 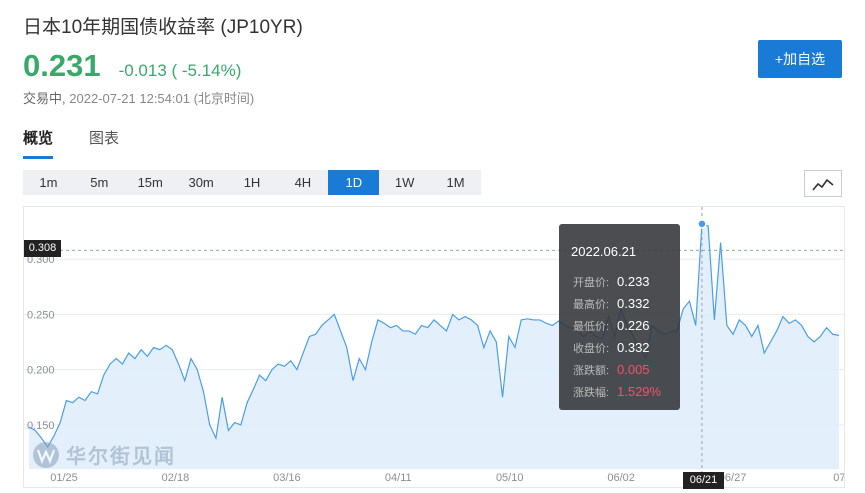 What do you see at coordinates (591, 305) in the screenshot?
I see `tooltip-key: 最高价:` at bounding box center [591, 305].